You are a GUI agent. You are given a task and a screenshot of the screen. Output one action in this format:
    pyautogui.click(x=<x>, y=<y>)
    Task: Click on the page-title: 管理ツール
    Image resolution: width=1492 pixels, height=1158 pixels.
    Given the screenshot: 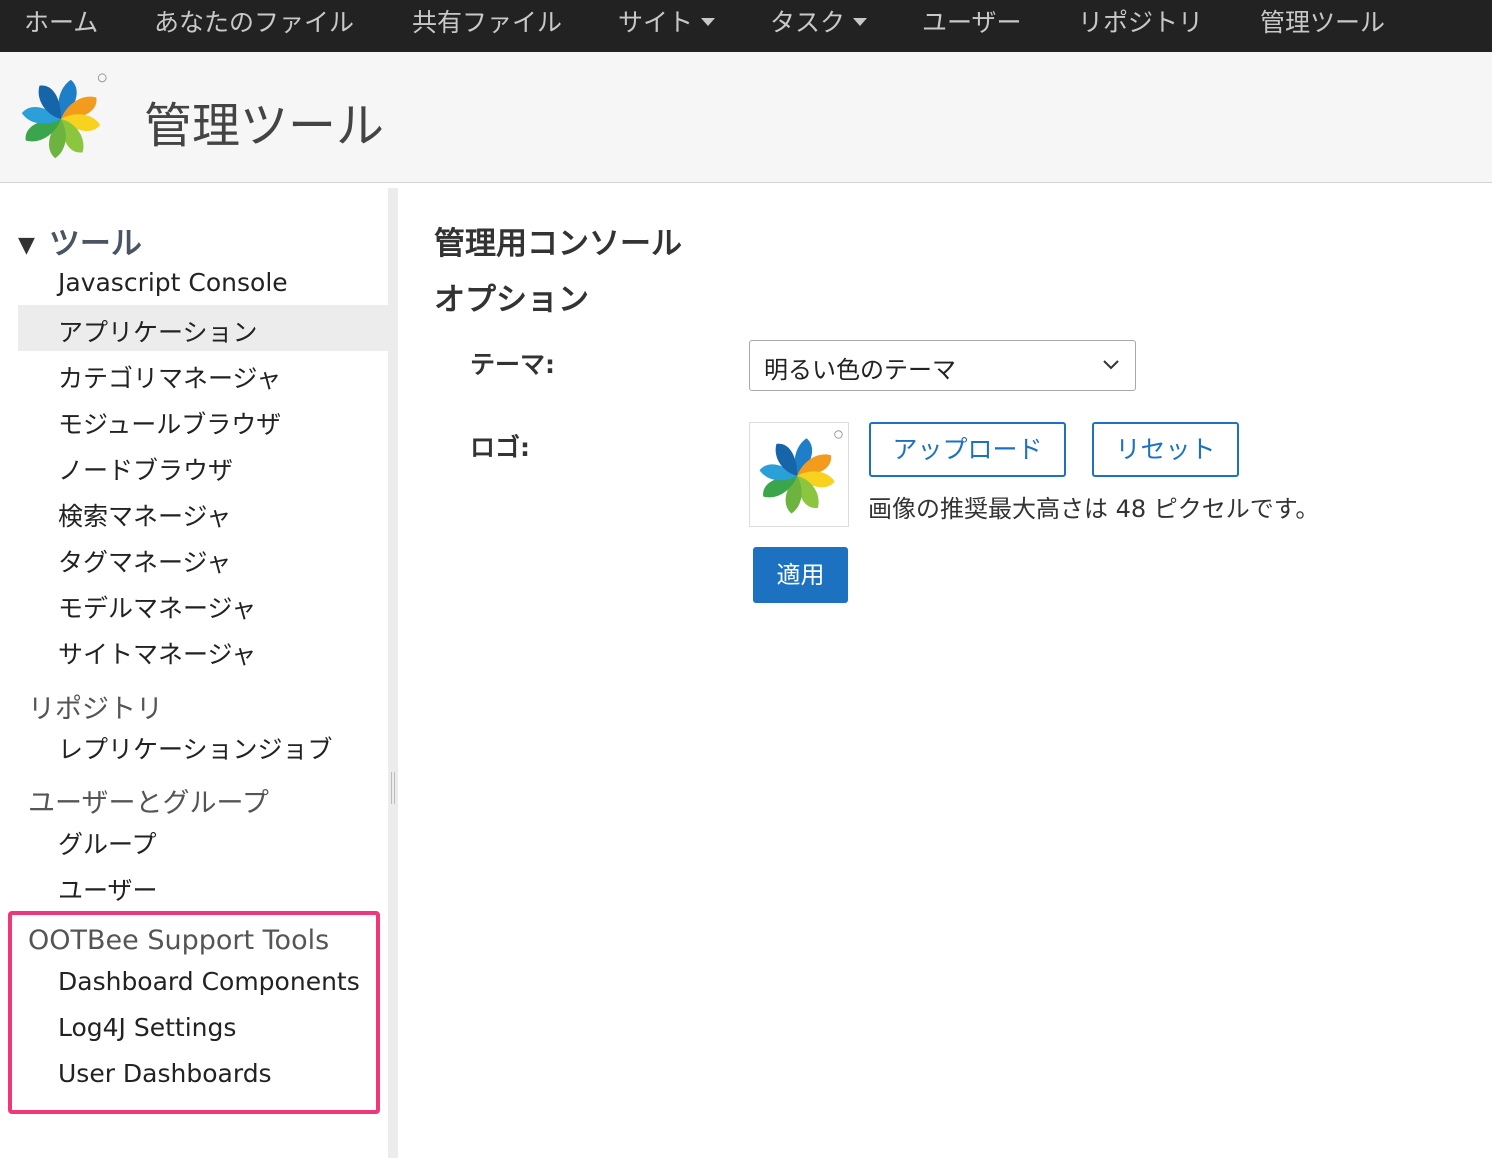 What is the action you would take?
    pyautogui.click(x=264, y=126)
    